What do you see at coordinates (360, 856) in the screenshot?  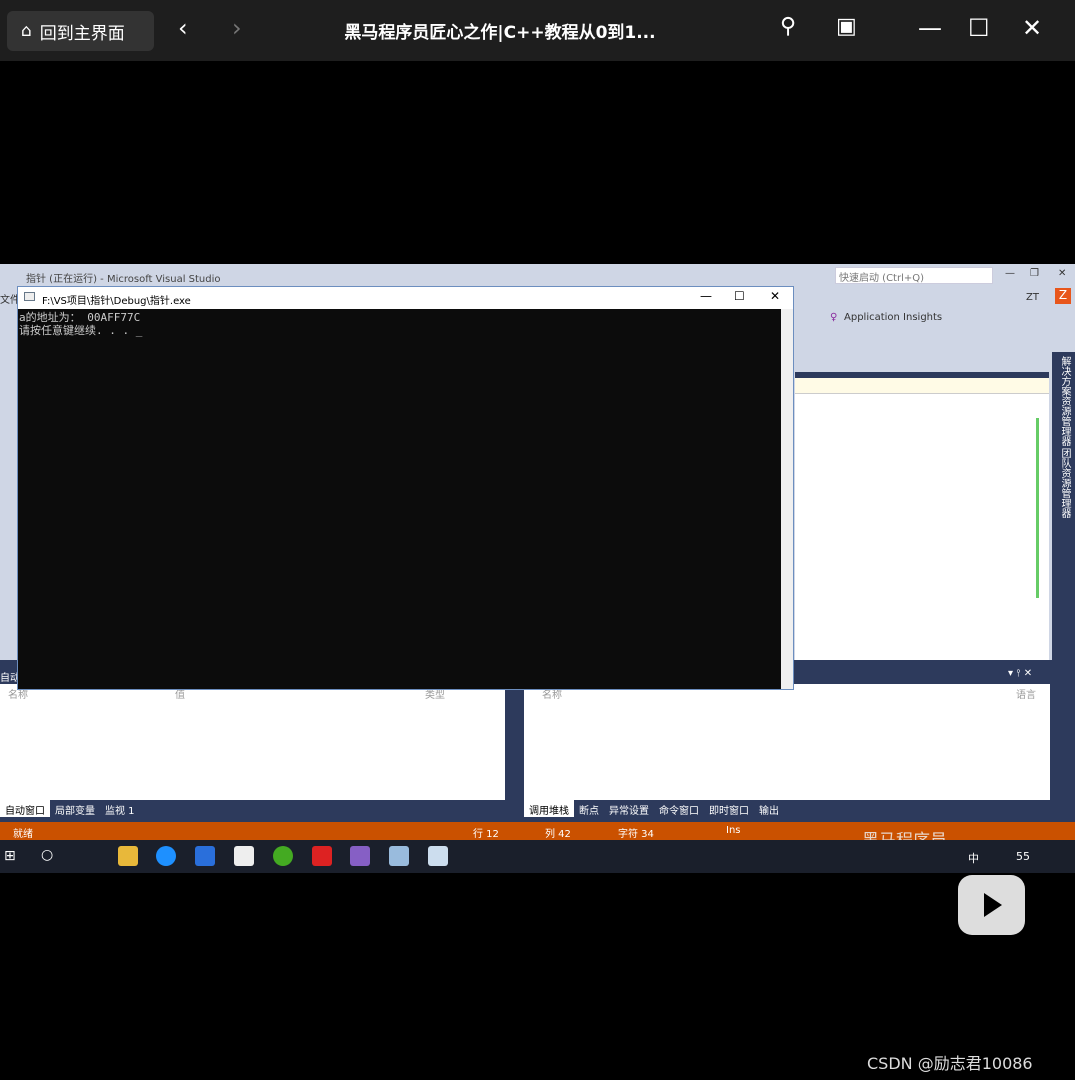 I see `visual-studio-icon` at bounding box center [360, 856].